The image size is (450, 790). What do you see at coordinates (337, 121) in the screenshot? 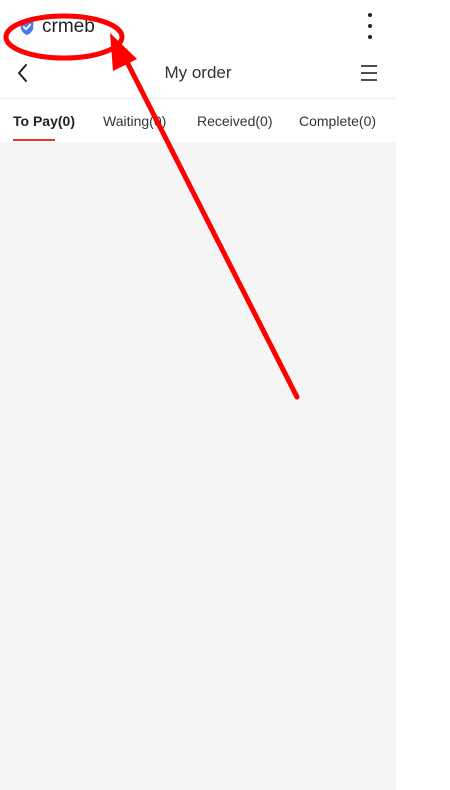
I see `tab-complete: Complete(0)` at bounding box center [337, 121].